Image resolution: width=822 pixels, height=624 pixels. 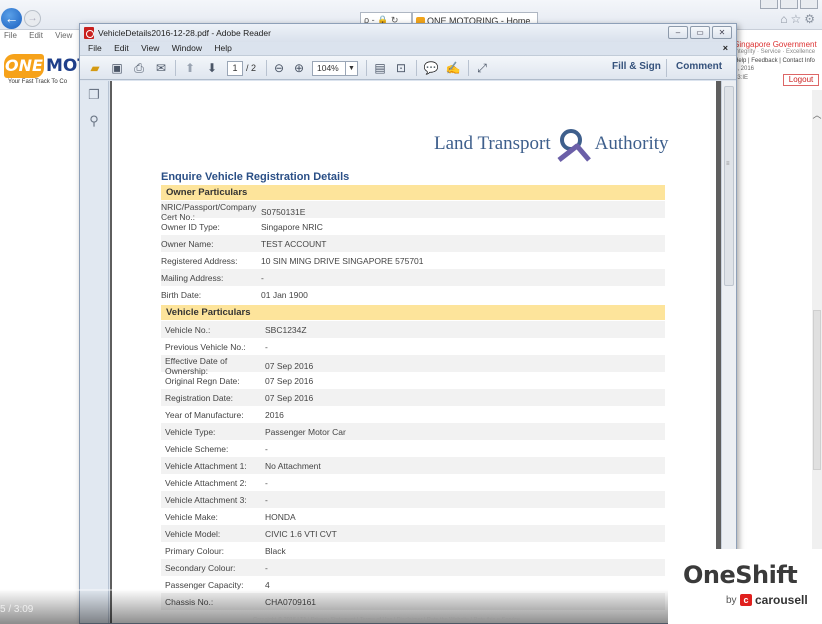 What do you see at coordinates (809, 4) in the screenshot?
I see `close-button` at bounding box center [809, 4].